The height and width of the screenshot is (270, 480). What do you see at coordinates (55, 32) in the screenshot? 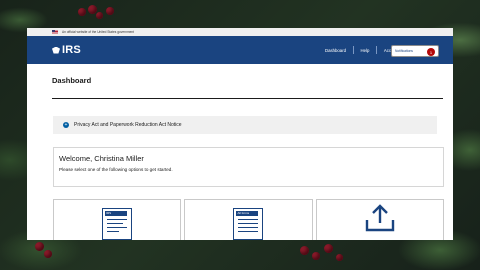
I see `us-flag-icon` at bounding box center [55, 32].